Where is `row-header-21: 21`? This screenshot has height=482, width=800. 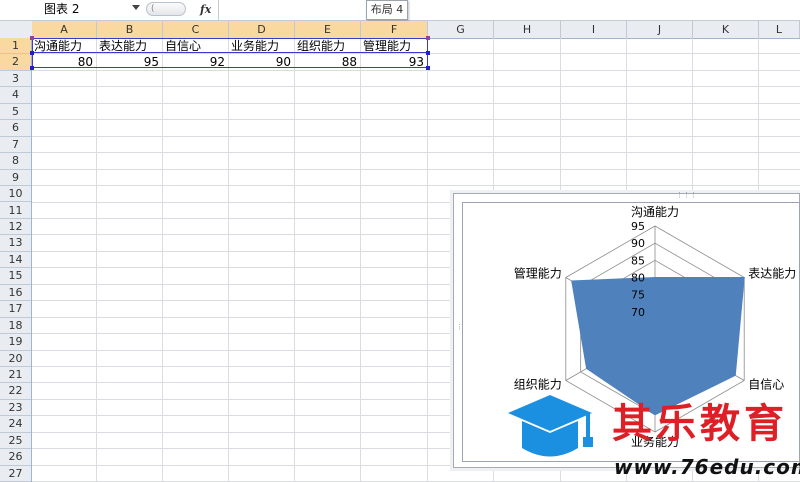
row-header-21: 21 is located at coordinates (15, 375).